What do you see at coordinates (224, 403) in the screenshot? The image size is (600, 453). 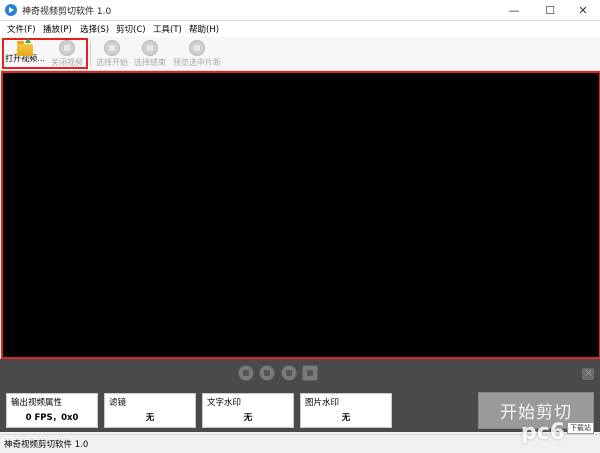 I see `text-watermark-heading: 文字水印` at bounding box center [224, 403].